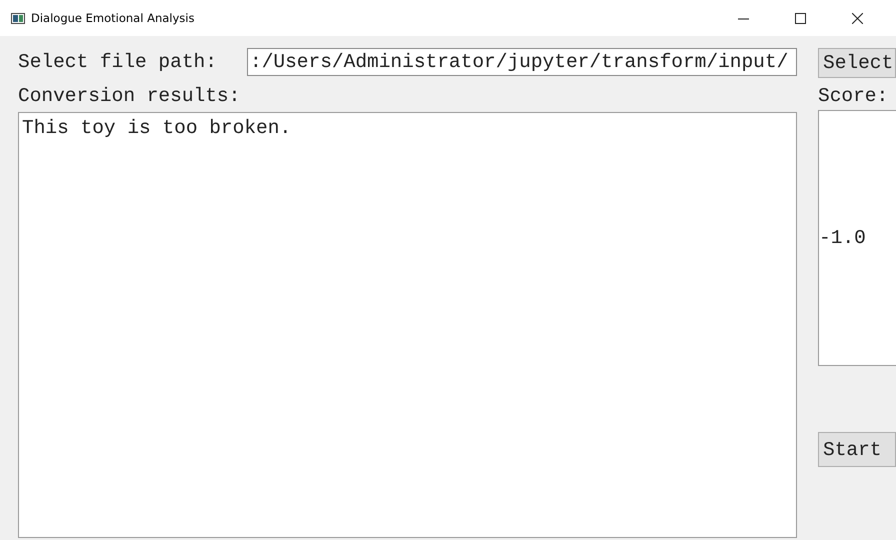 The image size is (896, 540). Describe the element at coordinates (18, 18) in the screenshot. I see `app-icon` at that location.